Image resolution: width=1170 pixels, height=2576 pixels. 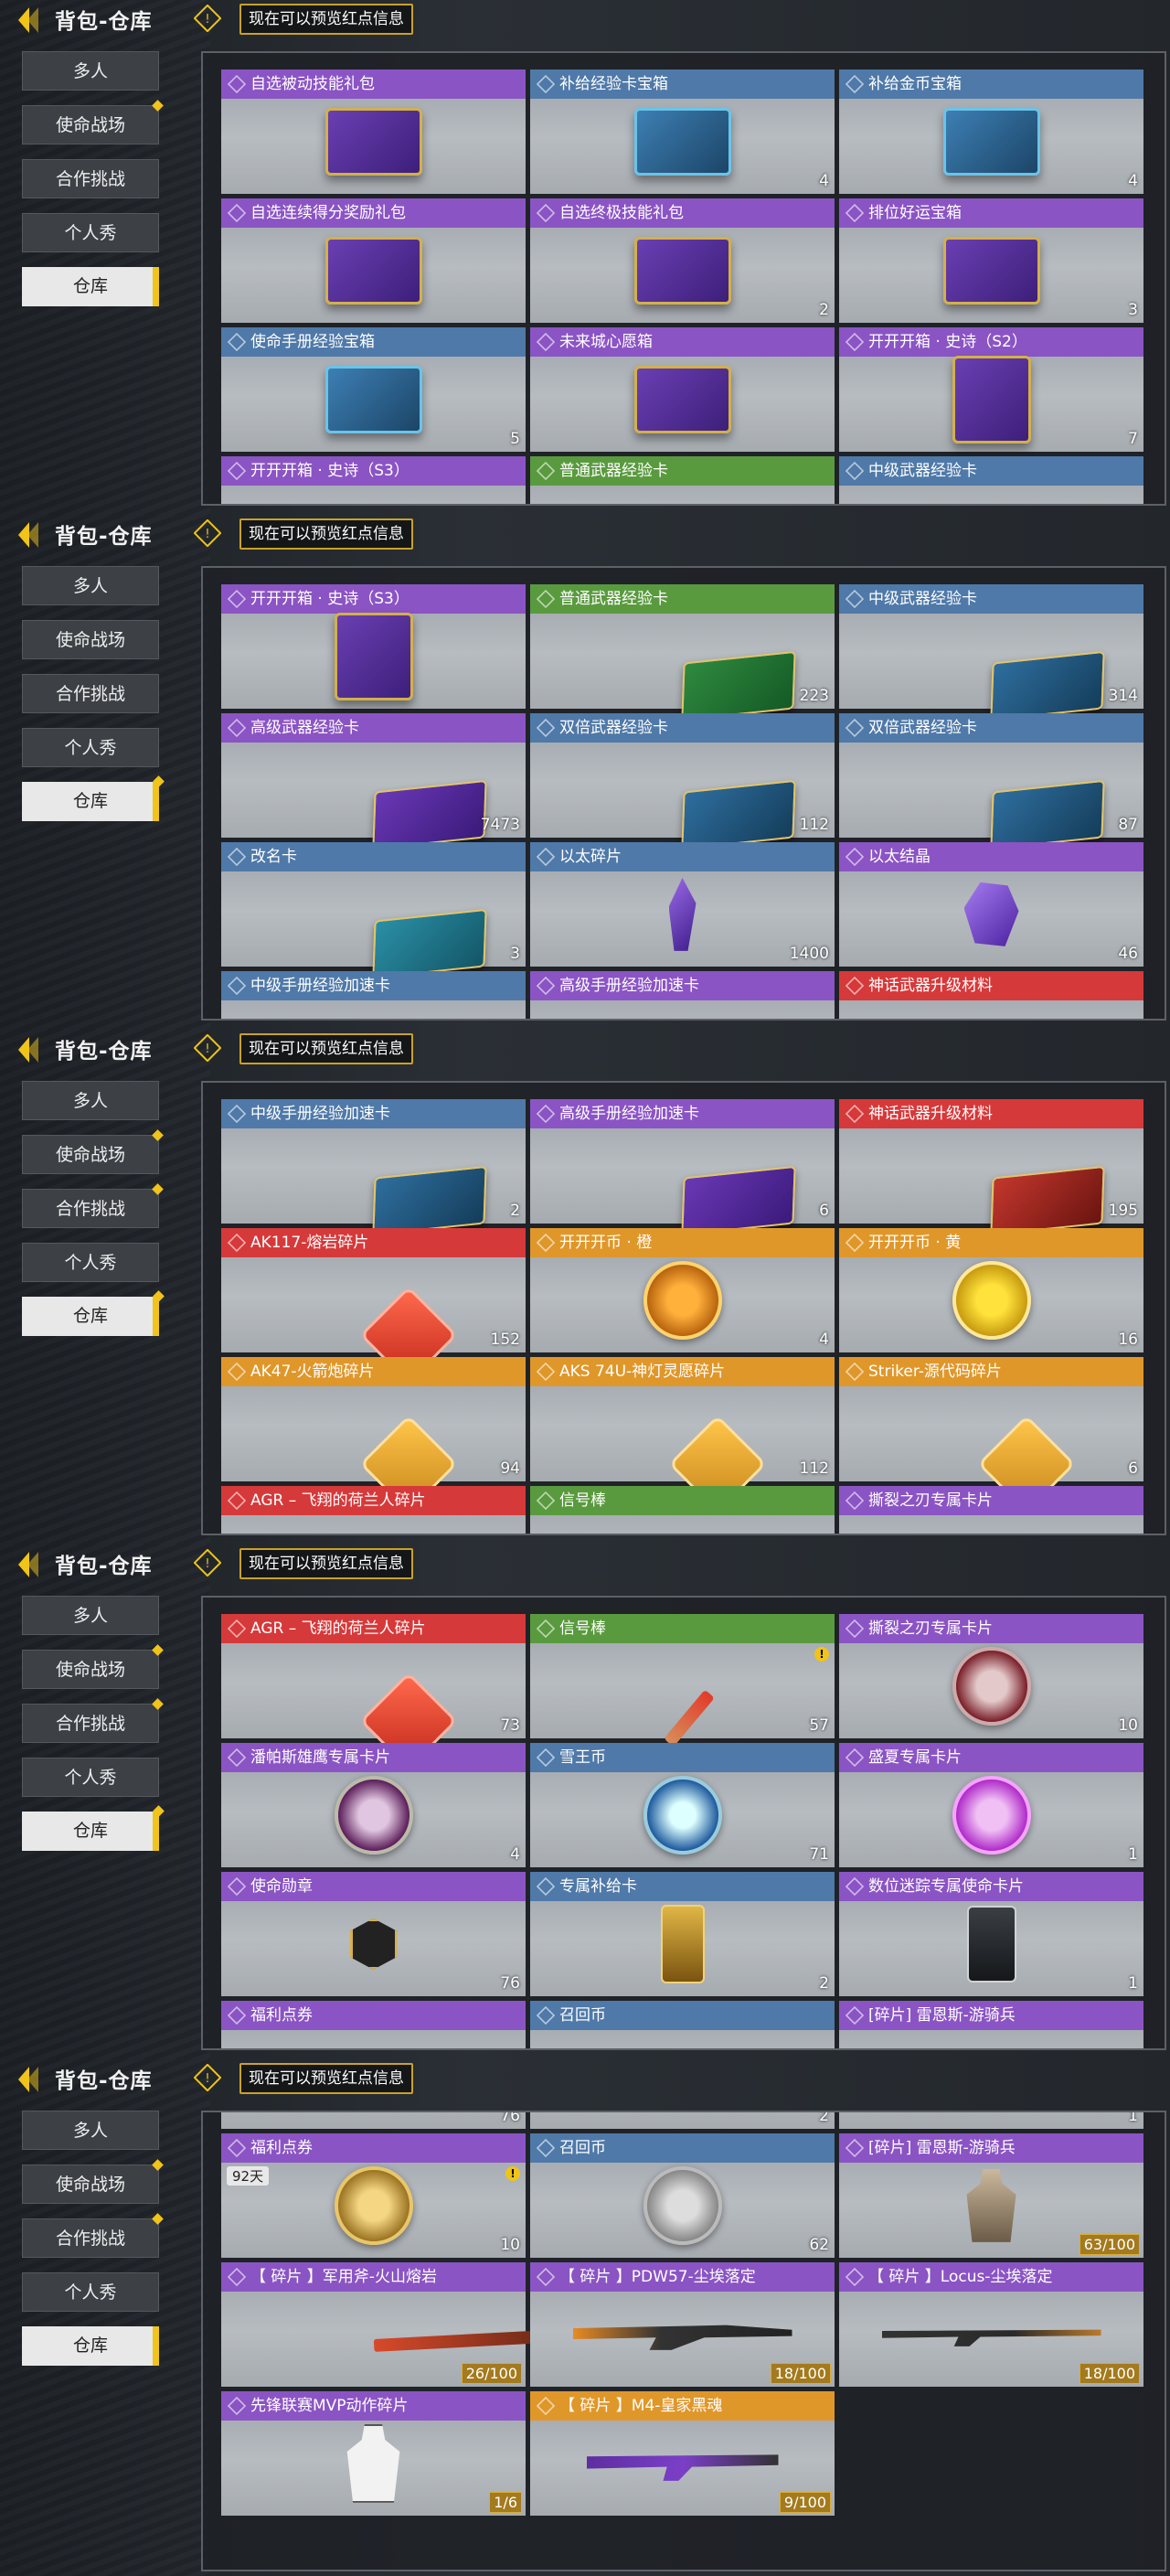 What do you see at coordinates (373, 2024) in the screenshot?
I see `item-cell: 福利点券` at bounding box center [373, 2024].